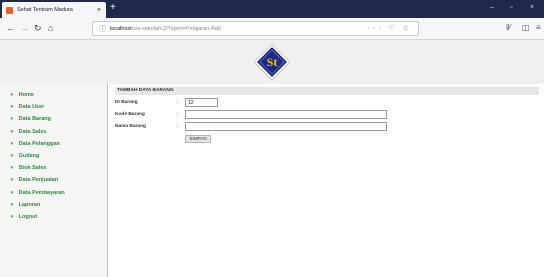 This screenshot has width=544, height=277. What do you see at coordinates (38, 28) in the screenshot?
I see `reload-icon: ↻` at bounding box center [38, 28].